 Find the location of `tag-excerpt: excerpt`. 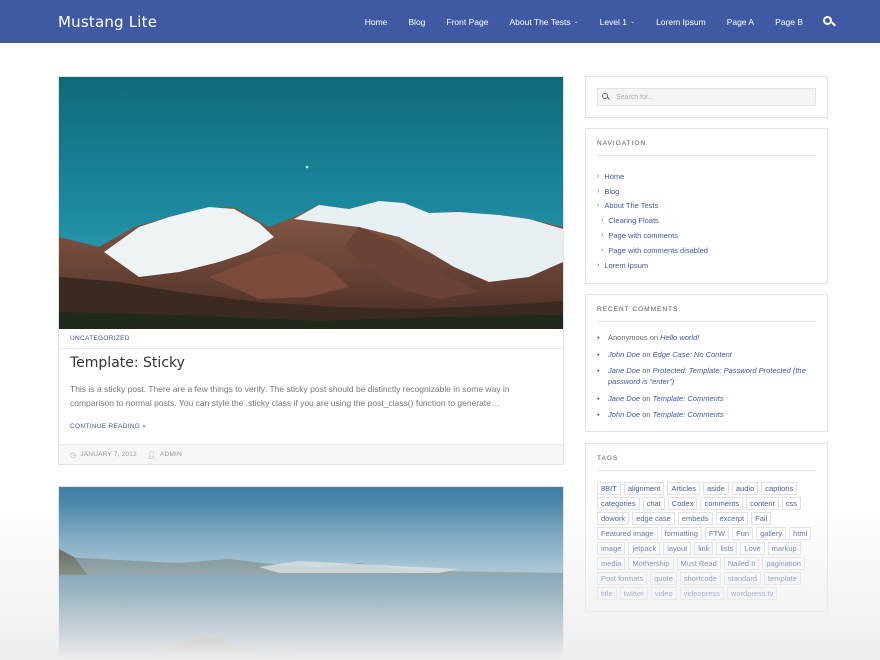

tag-excerpt: excerpt is located at coordinates (732, 518).